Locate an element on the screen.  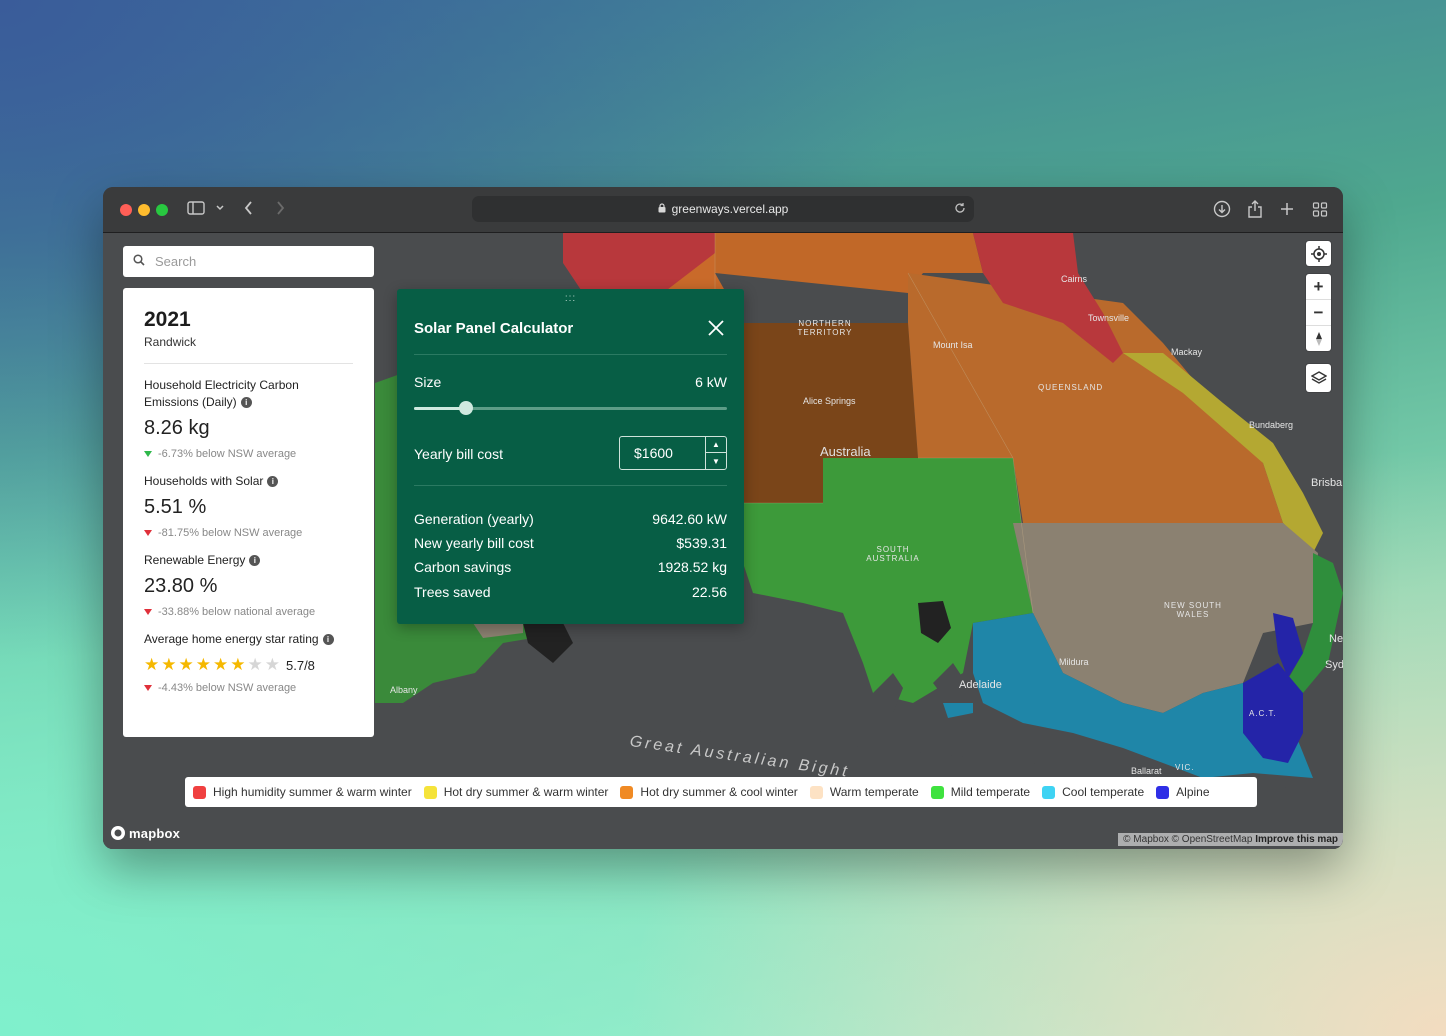
url-text: greenways.vercel.app is located at coordinates (730, 209).